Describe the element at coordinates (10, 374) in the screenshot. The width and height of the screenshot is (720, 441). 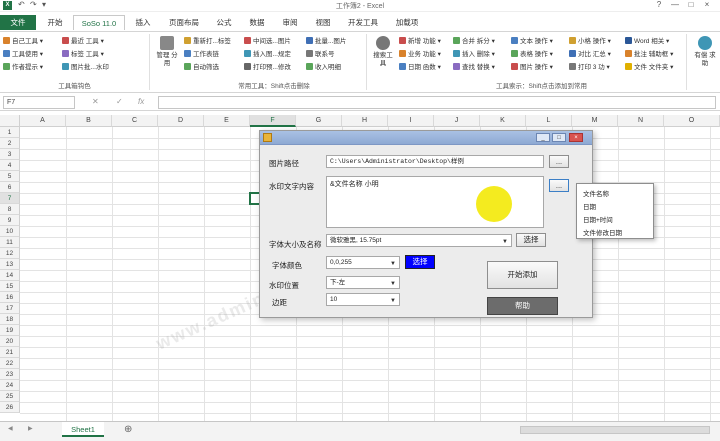
I see `row-header: 23` at that location.